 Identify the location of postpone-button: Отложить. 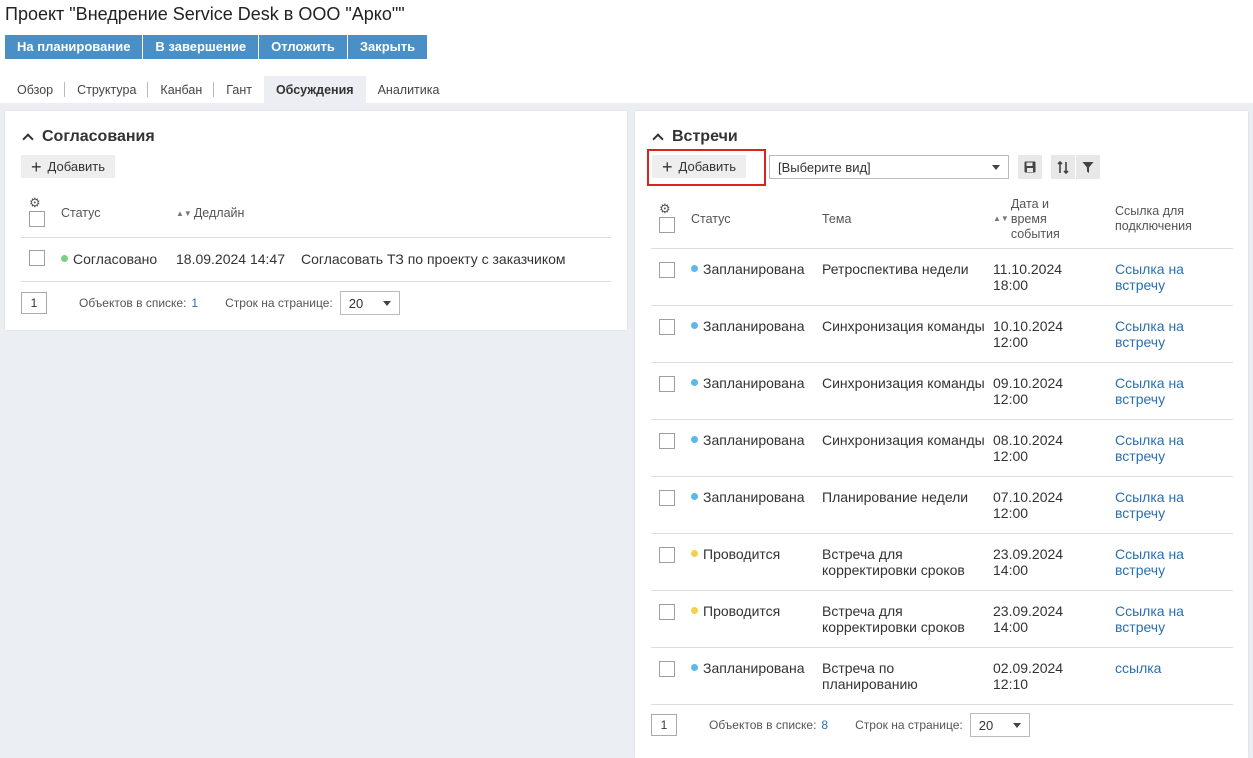
(303, 47).